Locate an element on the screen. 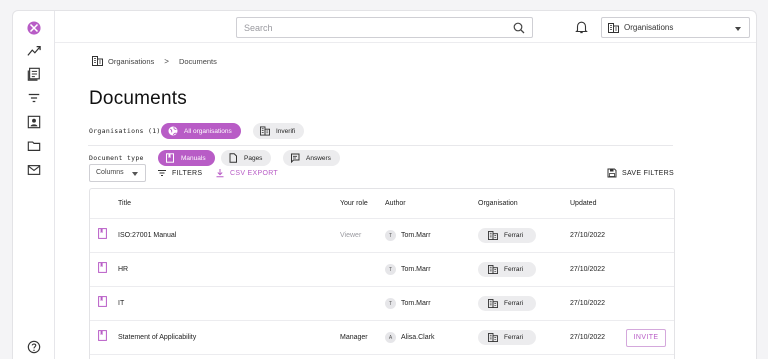  filters-button: FILTERS is located at coordinates (179, 173).